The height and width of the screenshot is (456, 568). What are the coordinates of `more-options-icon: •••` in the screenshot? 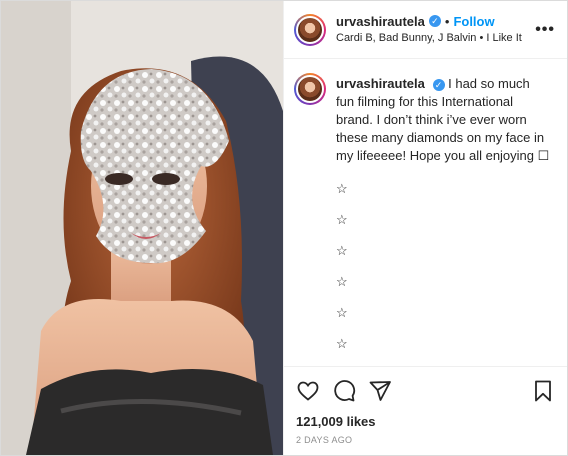 It's located at (545, 30).